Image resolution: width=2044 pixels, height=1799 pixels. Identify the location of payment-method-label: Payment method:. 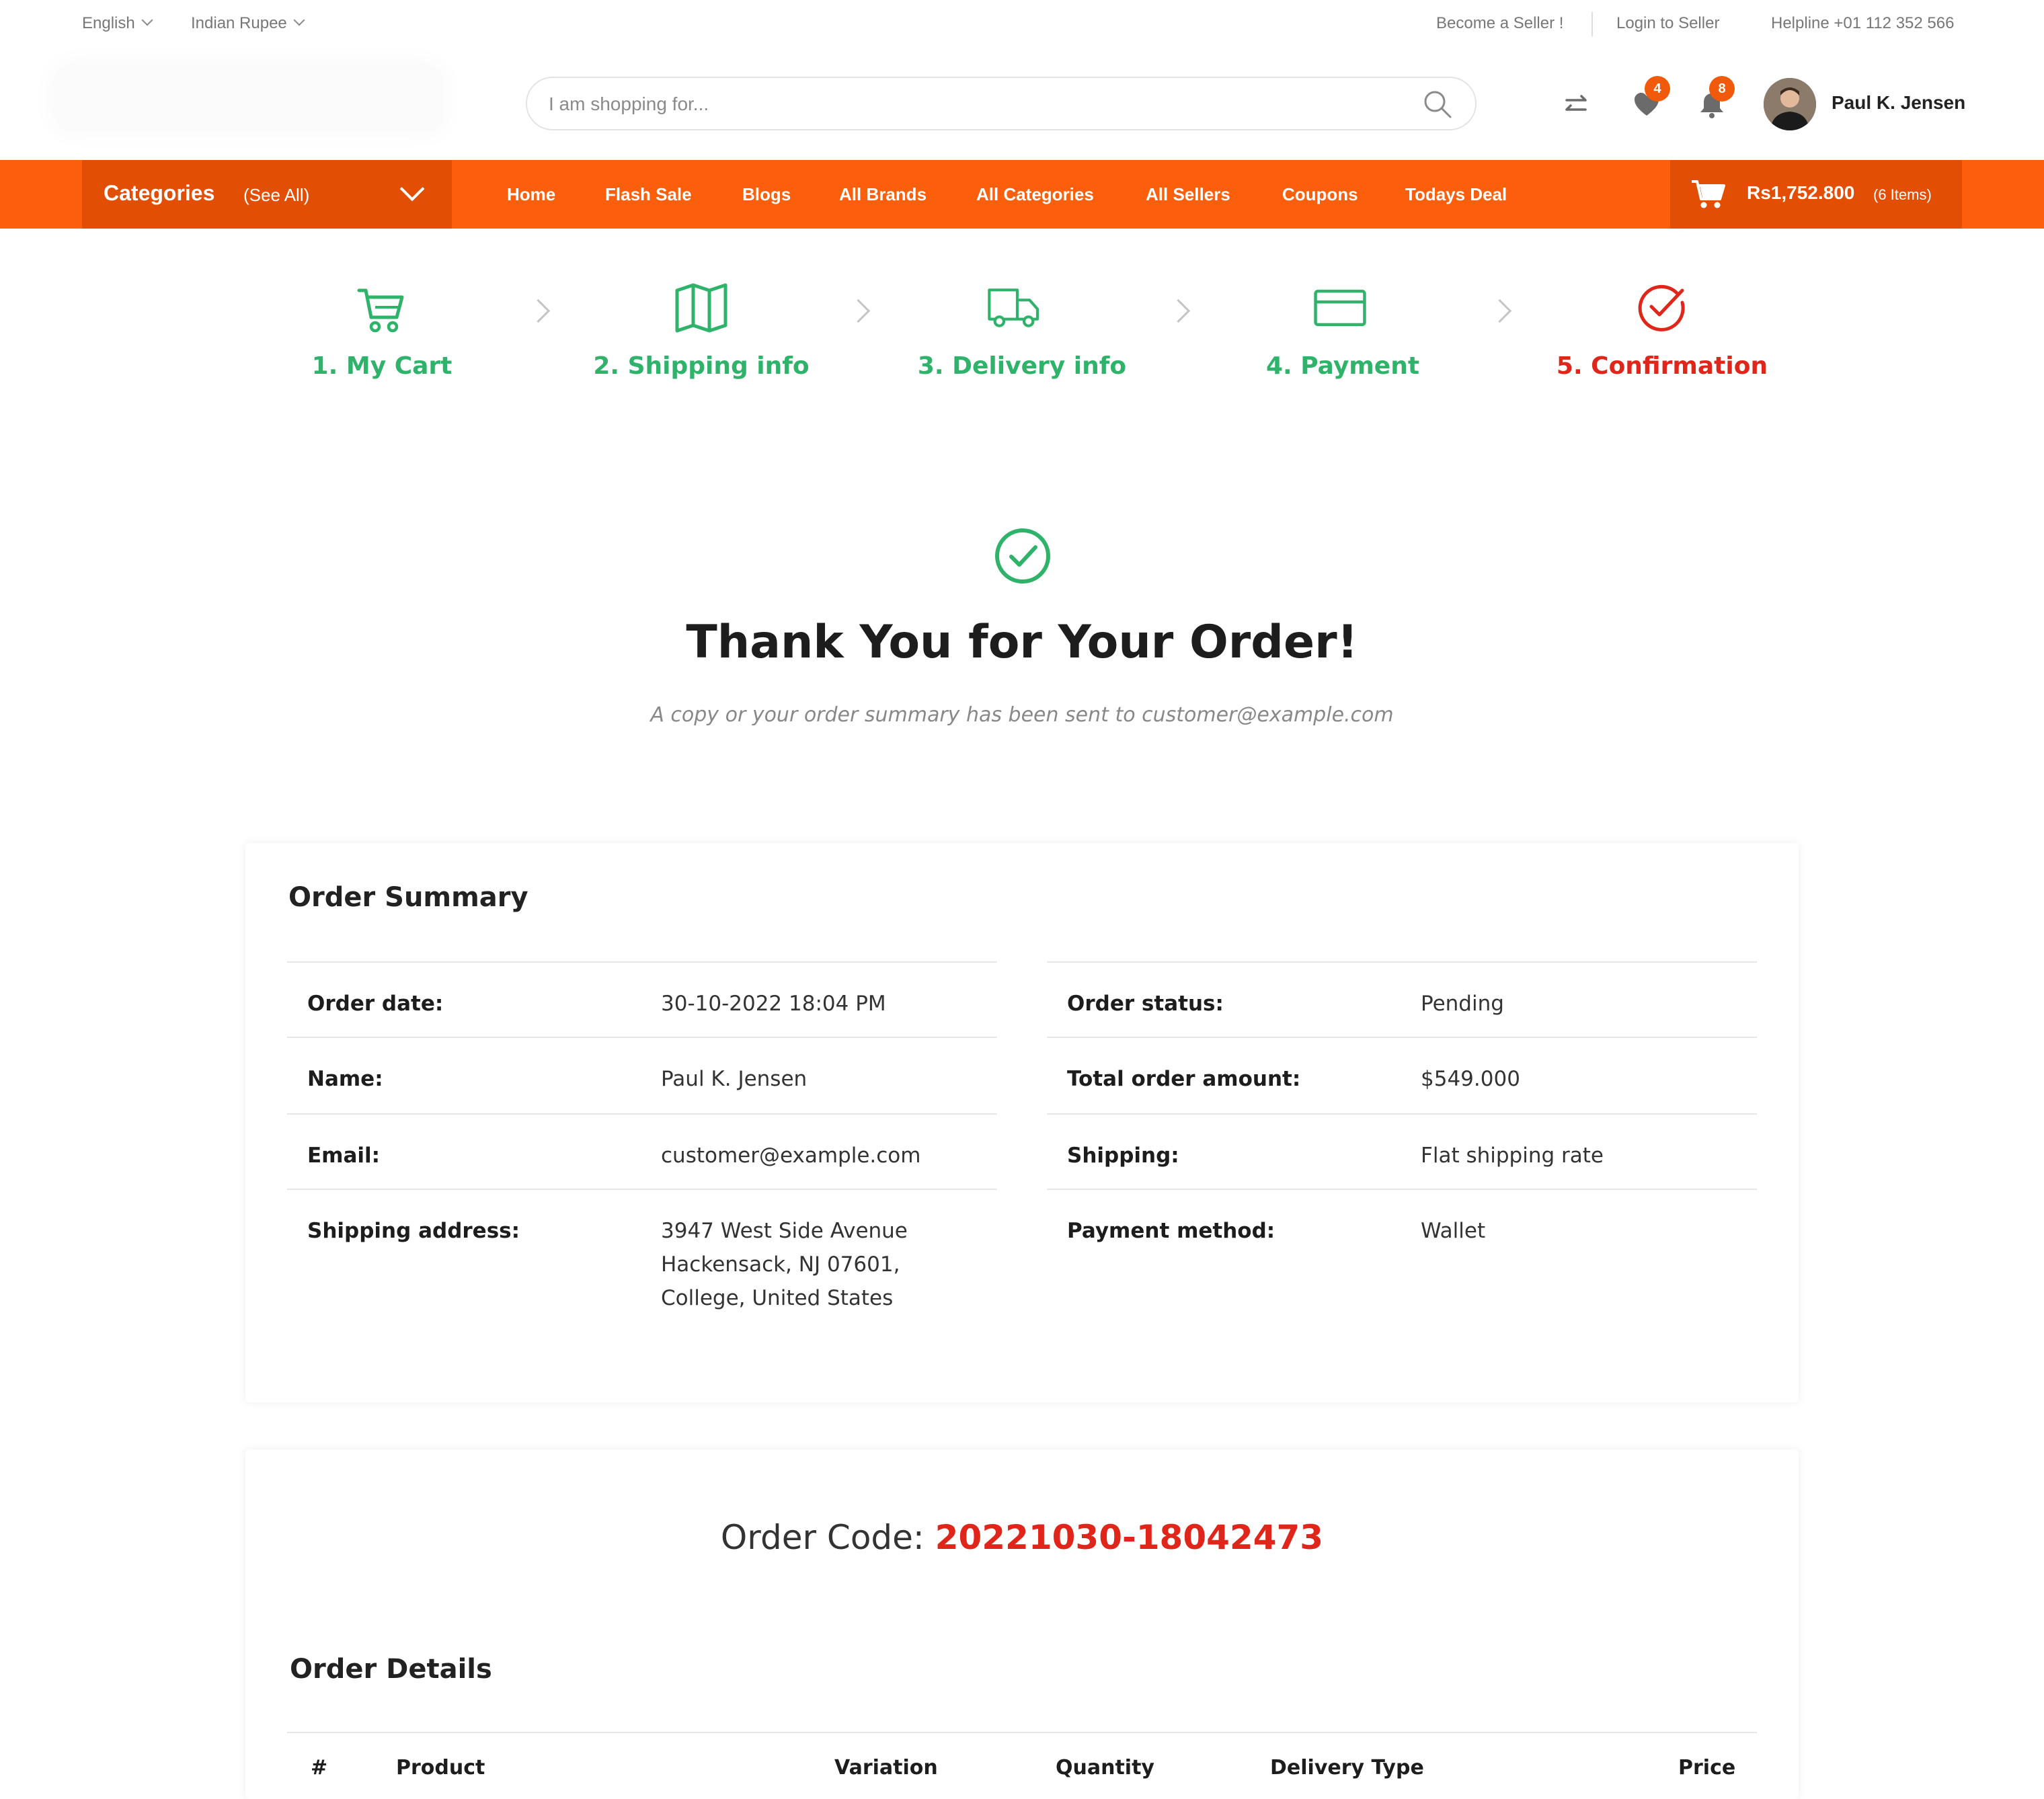
(1224, 1256).